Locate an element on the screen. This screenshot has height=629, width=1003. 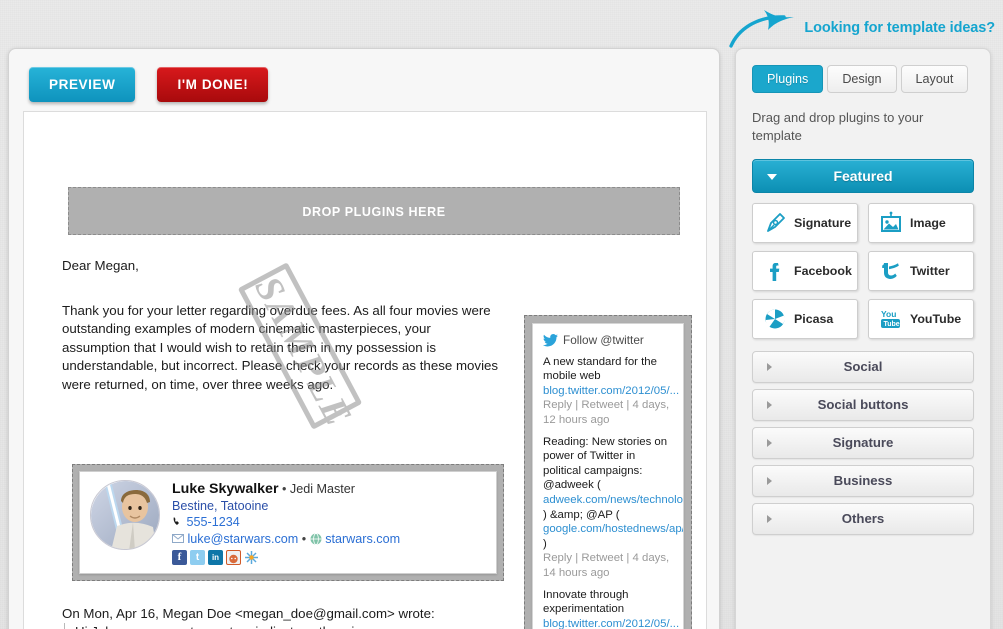
template-ideas-link: Looking for template ideas? is located at coordinates (899, 28).